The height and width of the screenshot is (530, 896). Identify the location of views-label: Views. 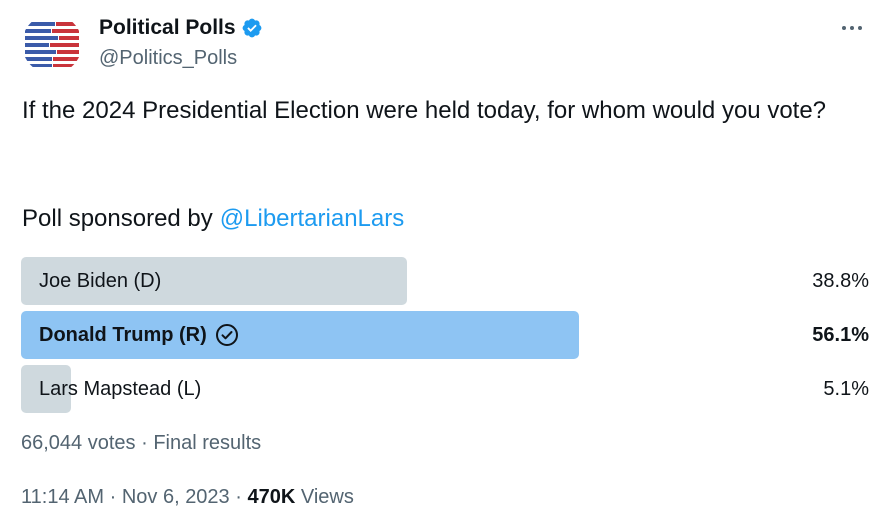
(327, 497).